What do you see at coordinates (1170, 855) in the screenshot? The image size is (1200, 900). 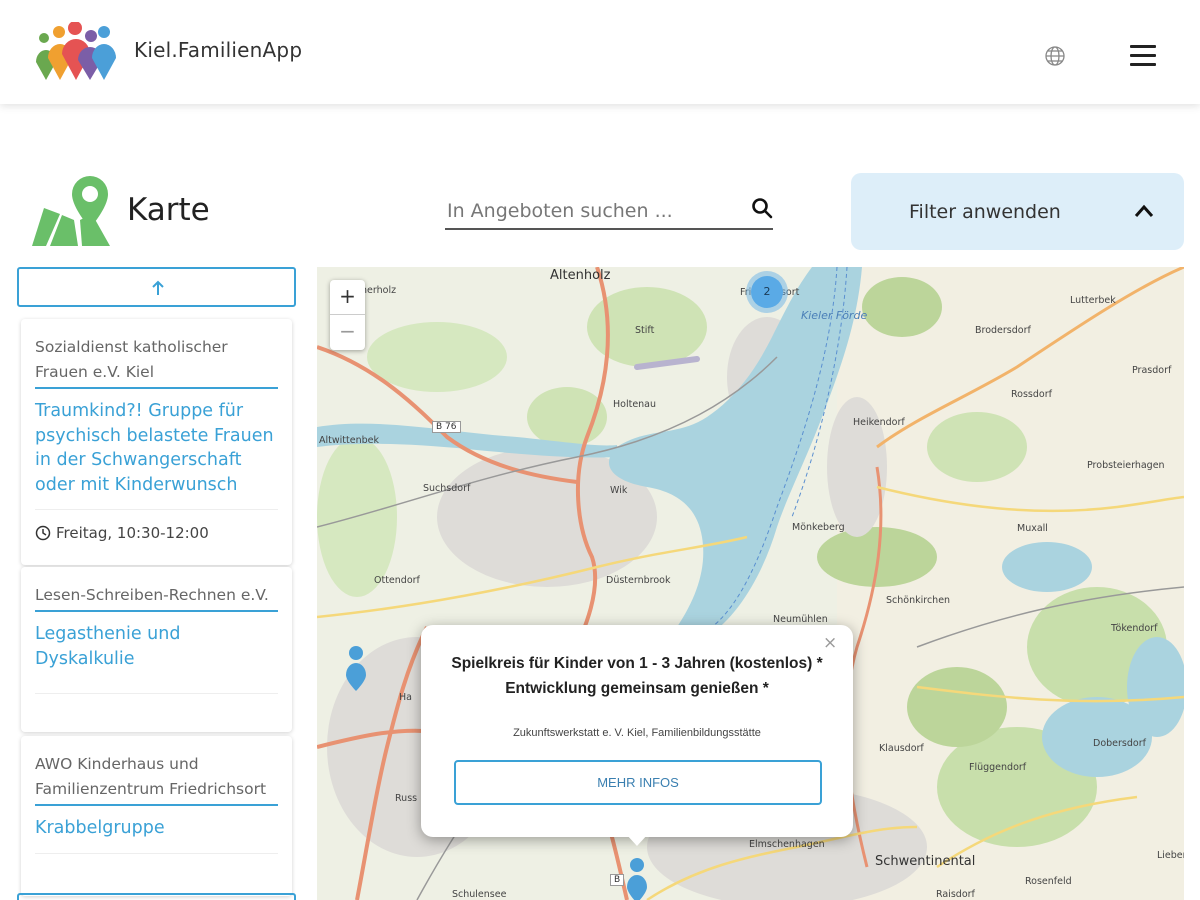 I see `map-label: Liebent` at bounding box center [1170, 855].